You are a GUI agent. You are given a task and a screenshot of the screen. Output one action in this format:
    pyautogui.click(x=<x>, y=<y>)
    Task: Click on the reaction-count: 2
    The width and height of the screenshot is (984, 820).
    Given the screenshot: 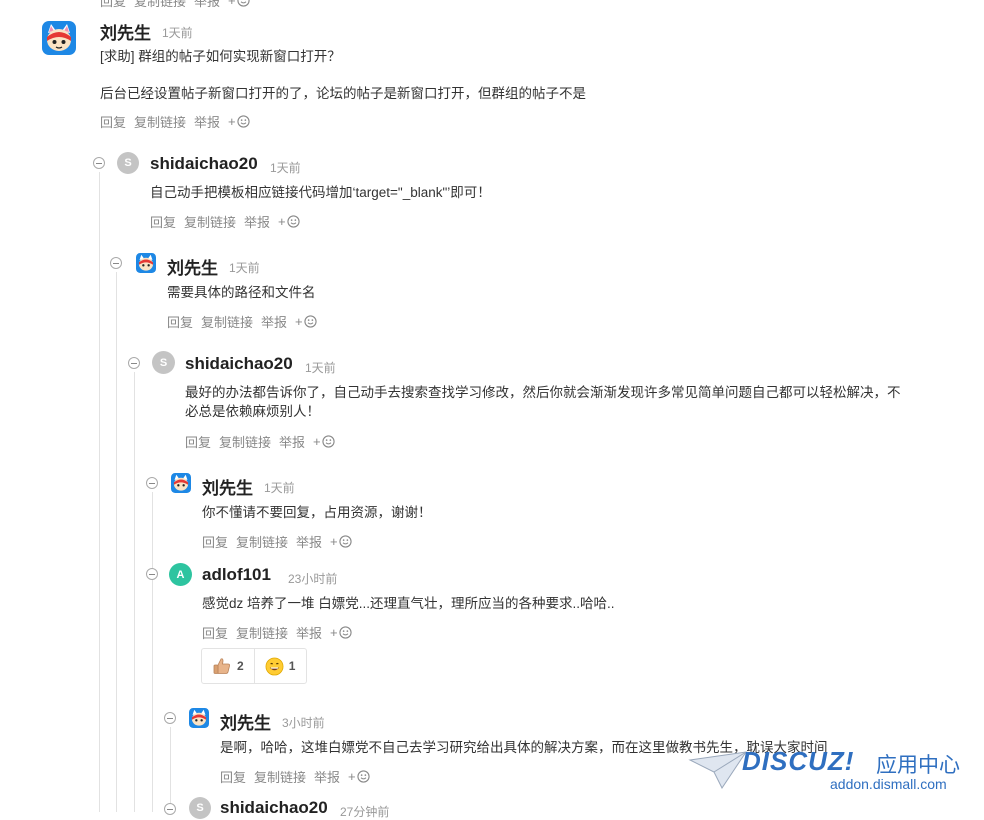 What is the action you would take?
    pyautogui.click(x=240, y=666)
    